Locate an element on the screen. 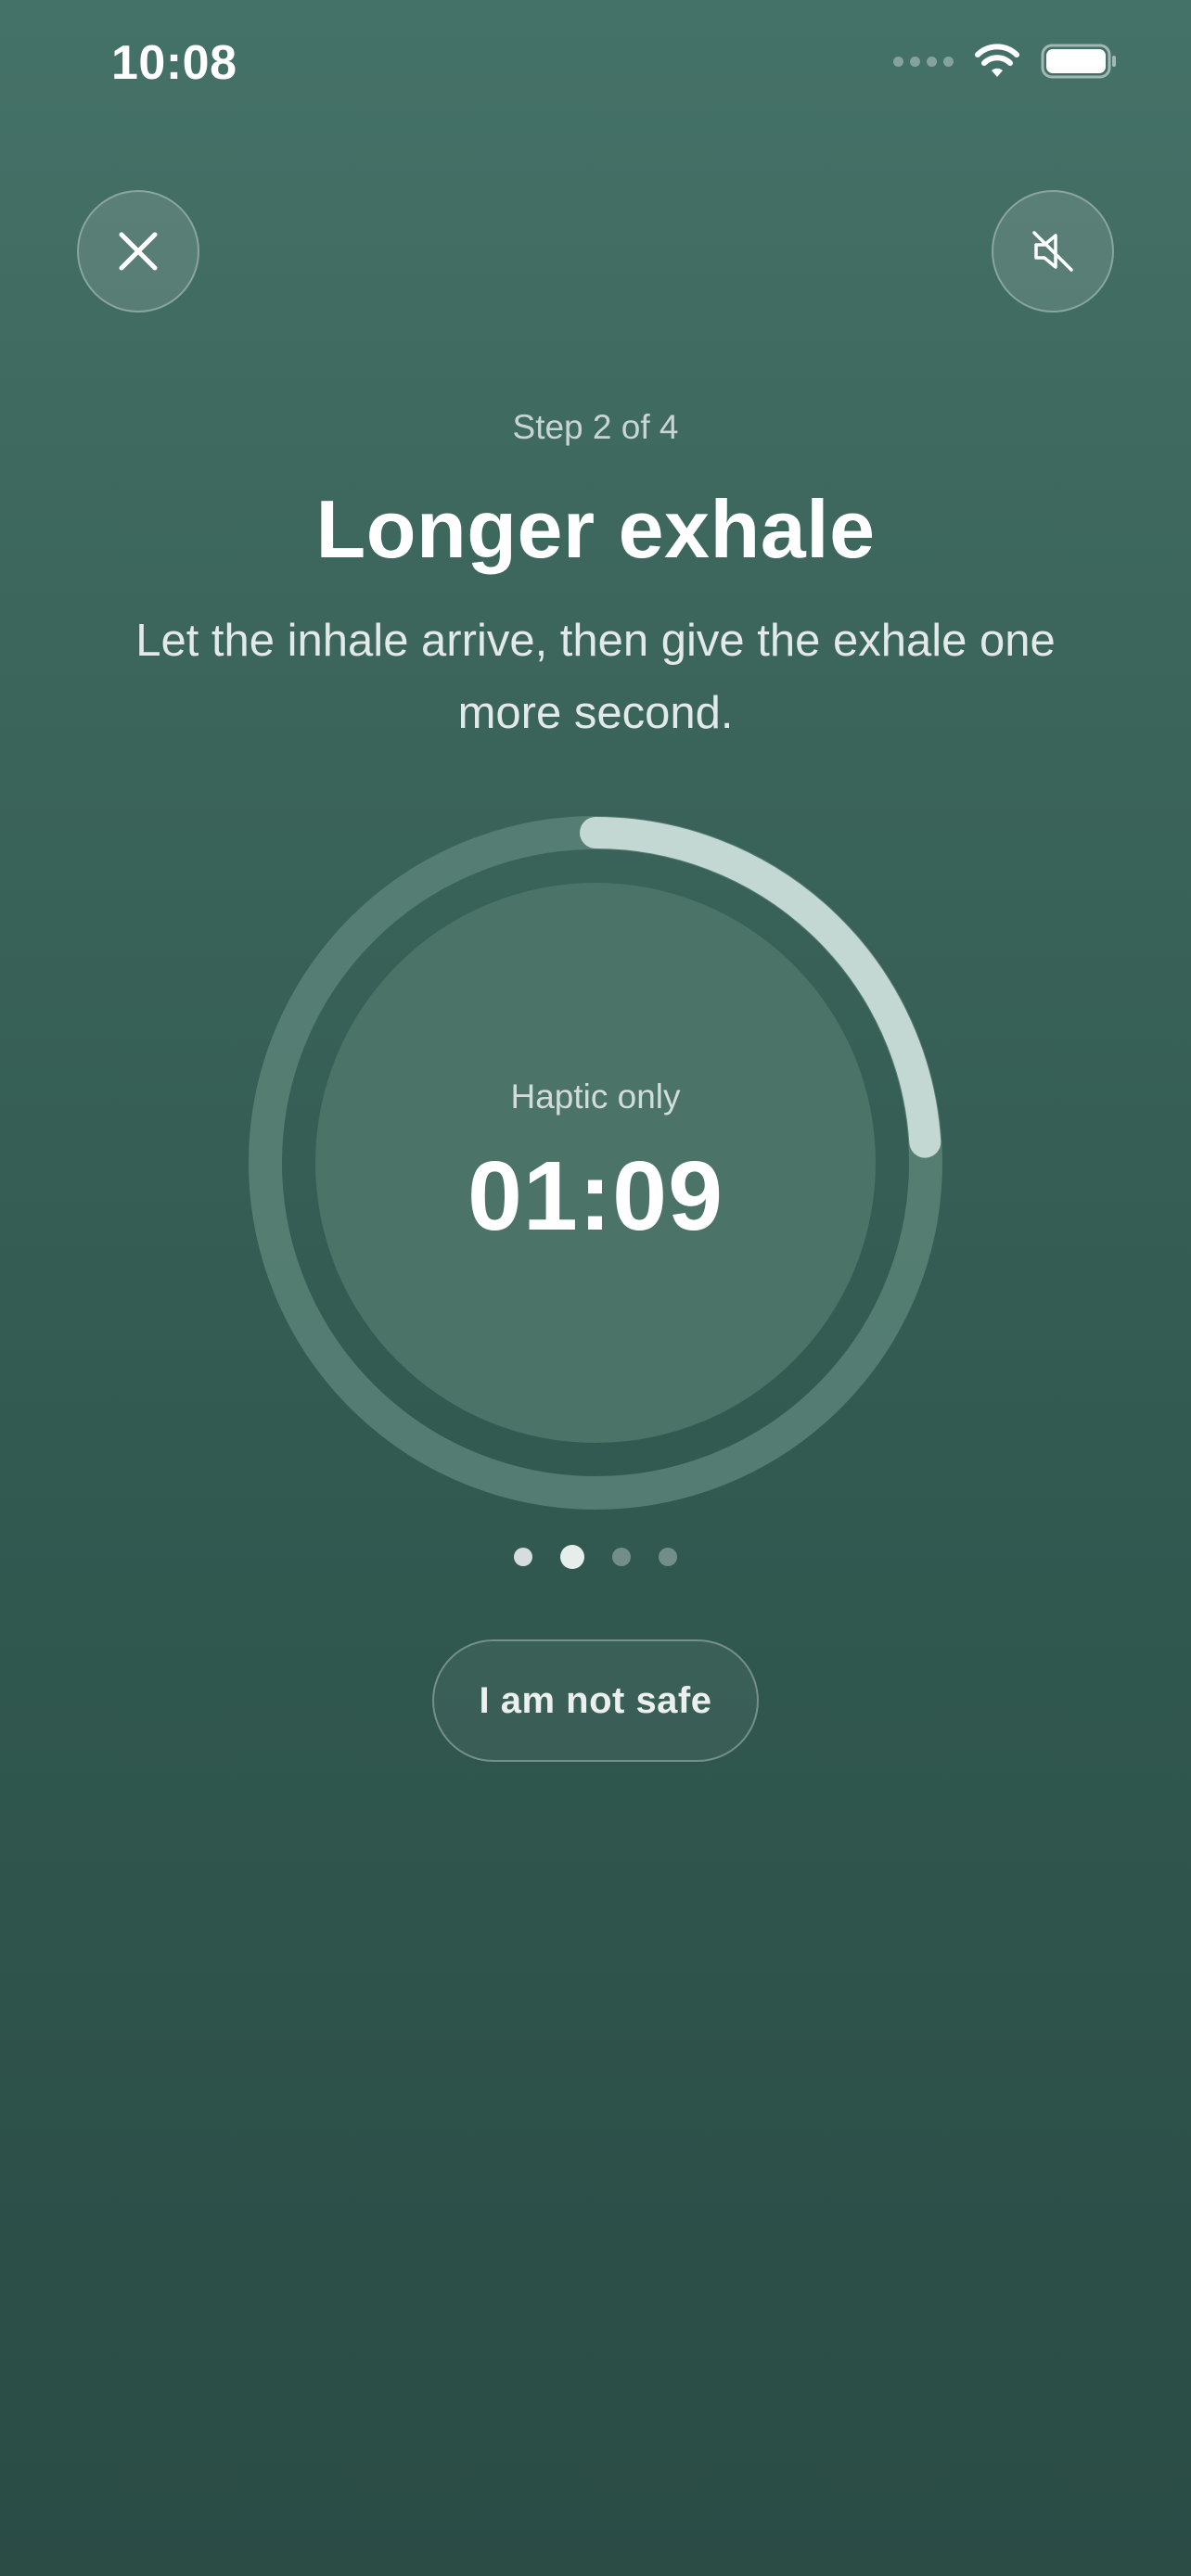 This screenshot has width=1191, height=2576. not-safe-button: I am not safe is located at coordinates (595, 1700).